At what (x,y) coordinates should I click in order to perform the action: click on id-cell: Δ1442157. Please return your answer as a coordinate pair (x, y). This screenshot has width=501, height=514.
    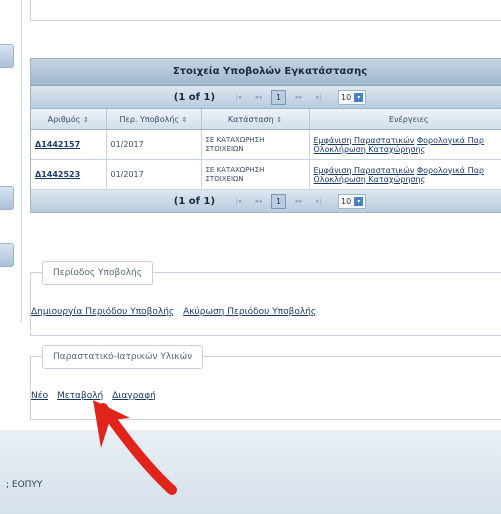
    Looking at the image, I should click on (69, 144).